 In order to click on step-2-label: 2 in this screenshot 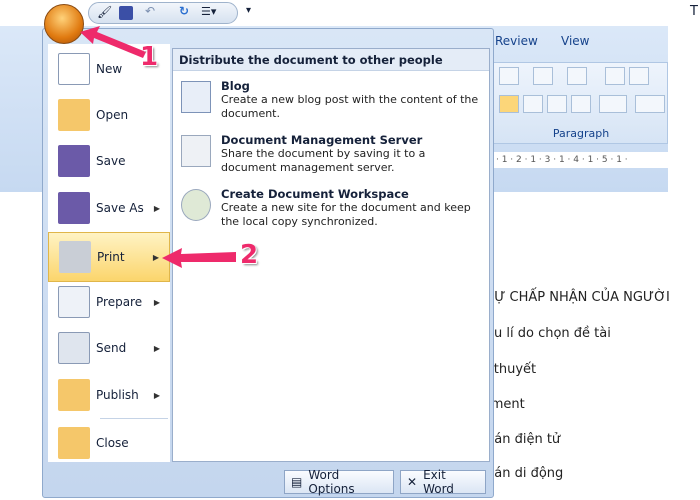, I will do `click(249, 255)`.